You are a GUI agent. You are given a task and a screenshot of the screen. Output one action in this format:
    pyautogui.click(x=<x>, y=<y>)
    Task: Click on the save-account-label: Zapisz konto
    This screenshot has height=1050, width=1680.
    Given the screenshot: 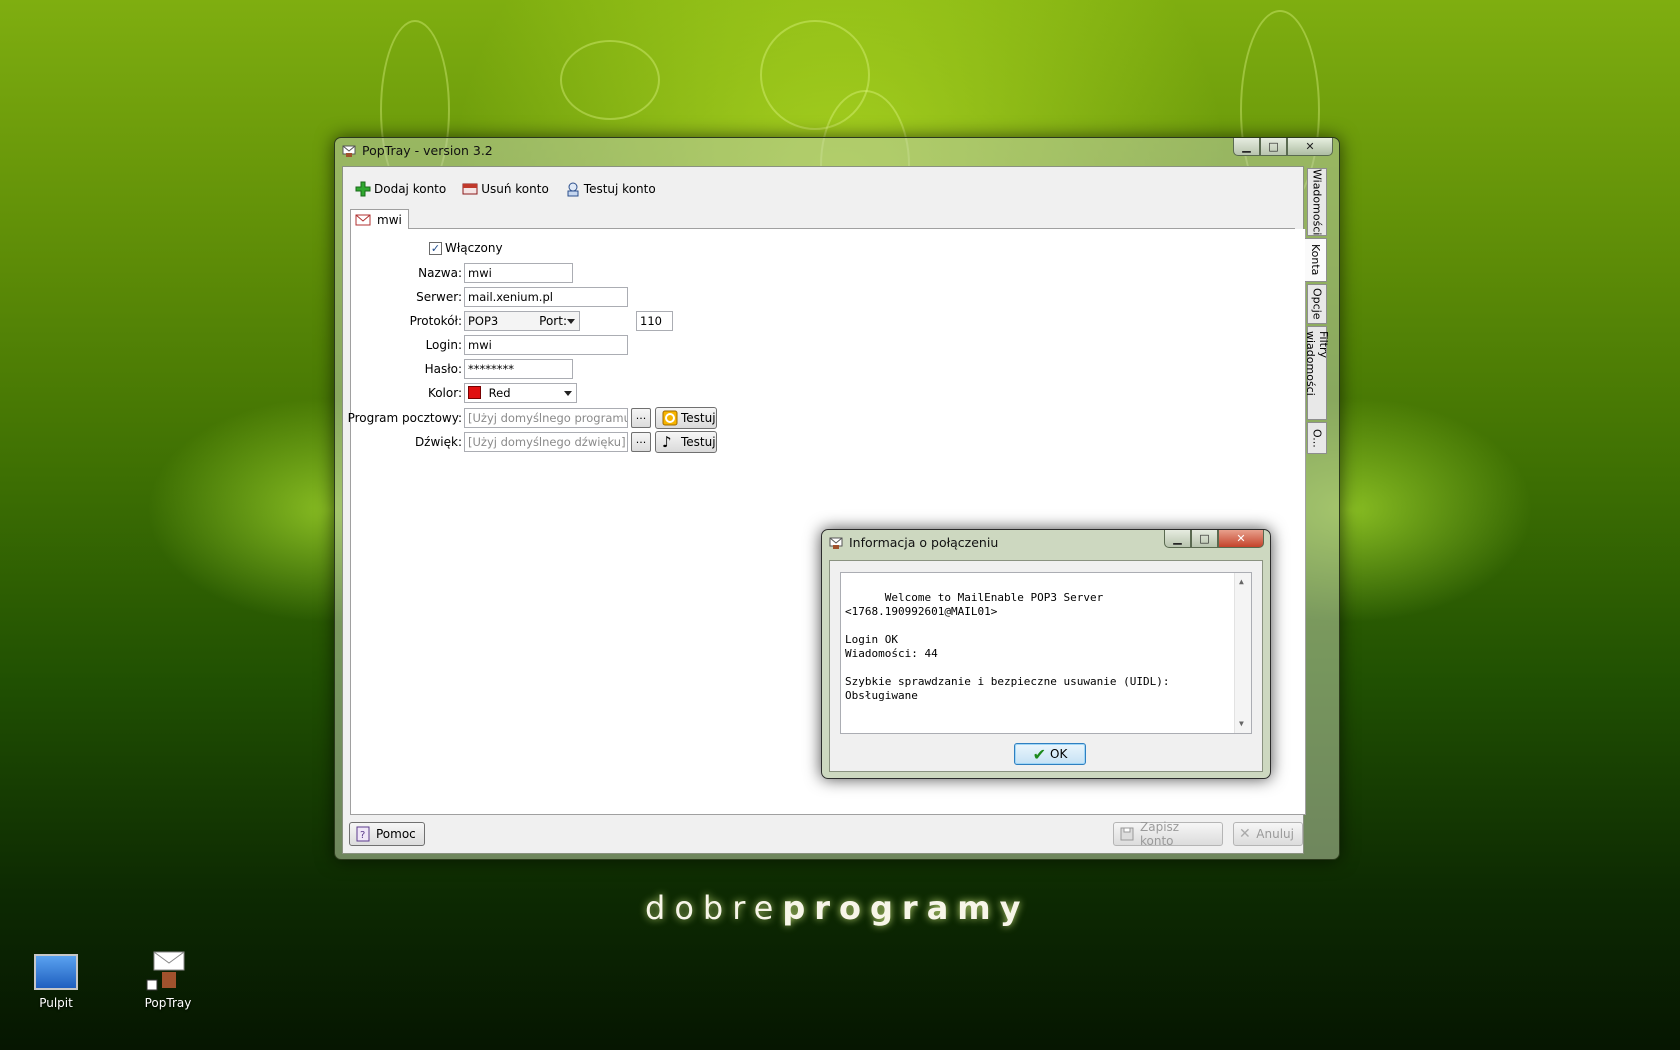 What is the action you would take?
    pyautogui.click(x=1160, y=834)
    